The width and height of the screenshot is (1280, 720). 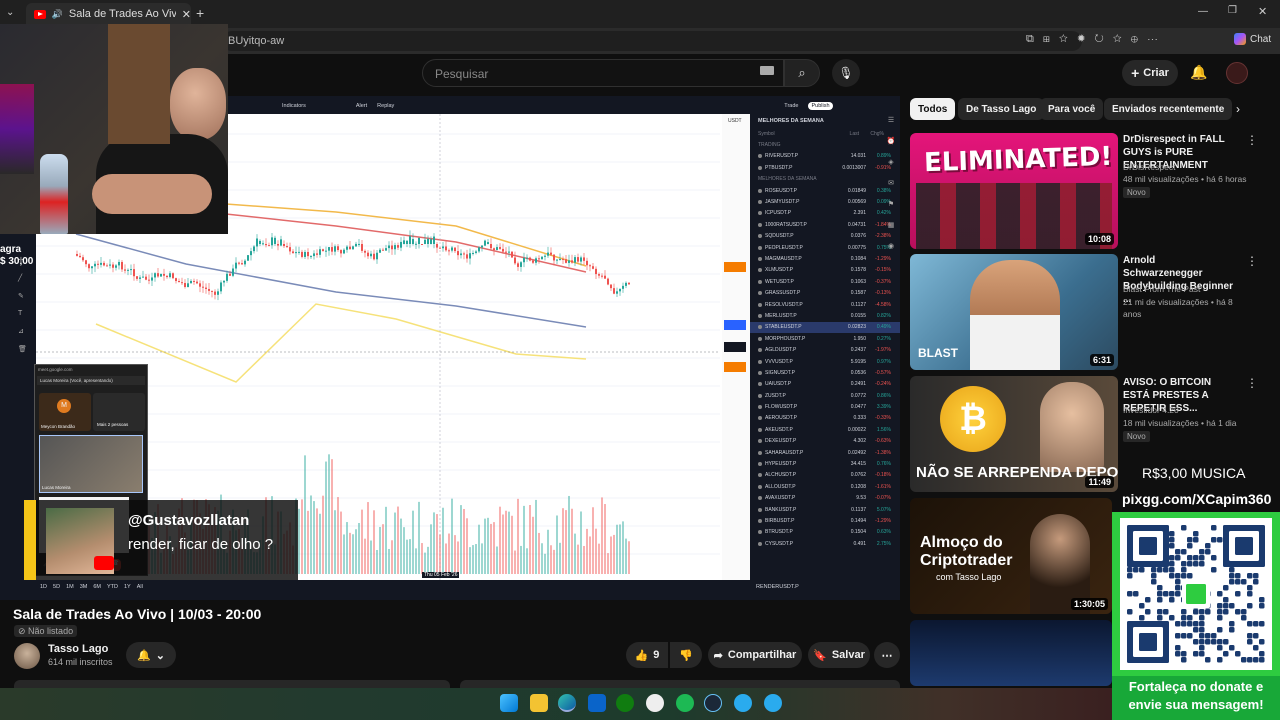 I want to click on minimize-button: —, so click(x=1203, y=11).